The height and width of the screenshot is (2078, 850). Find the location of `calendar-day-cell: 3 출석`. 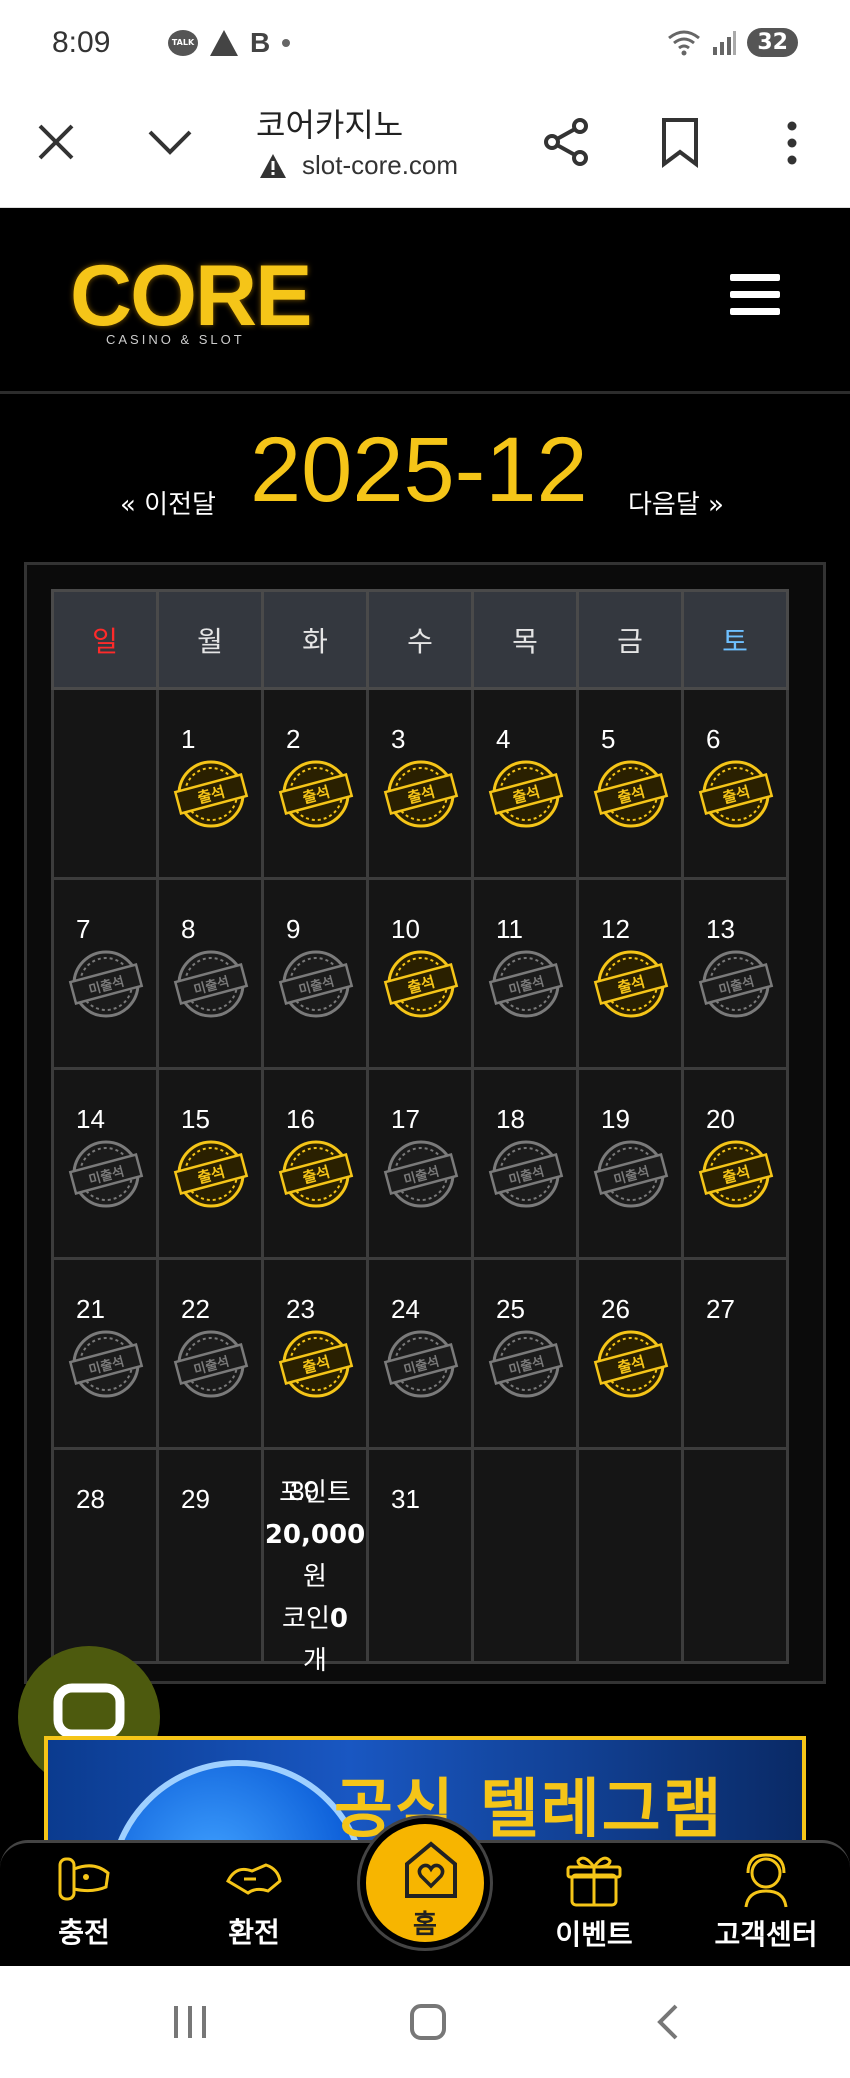

calendar-day-cell: 3 출석 is located at coordinates (420, 783).